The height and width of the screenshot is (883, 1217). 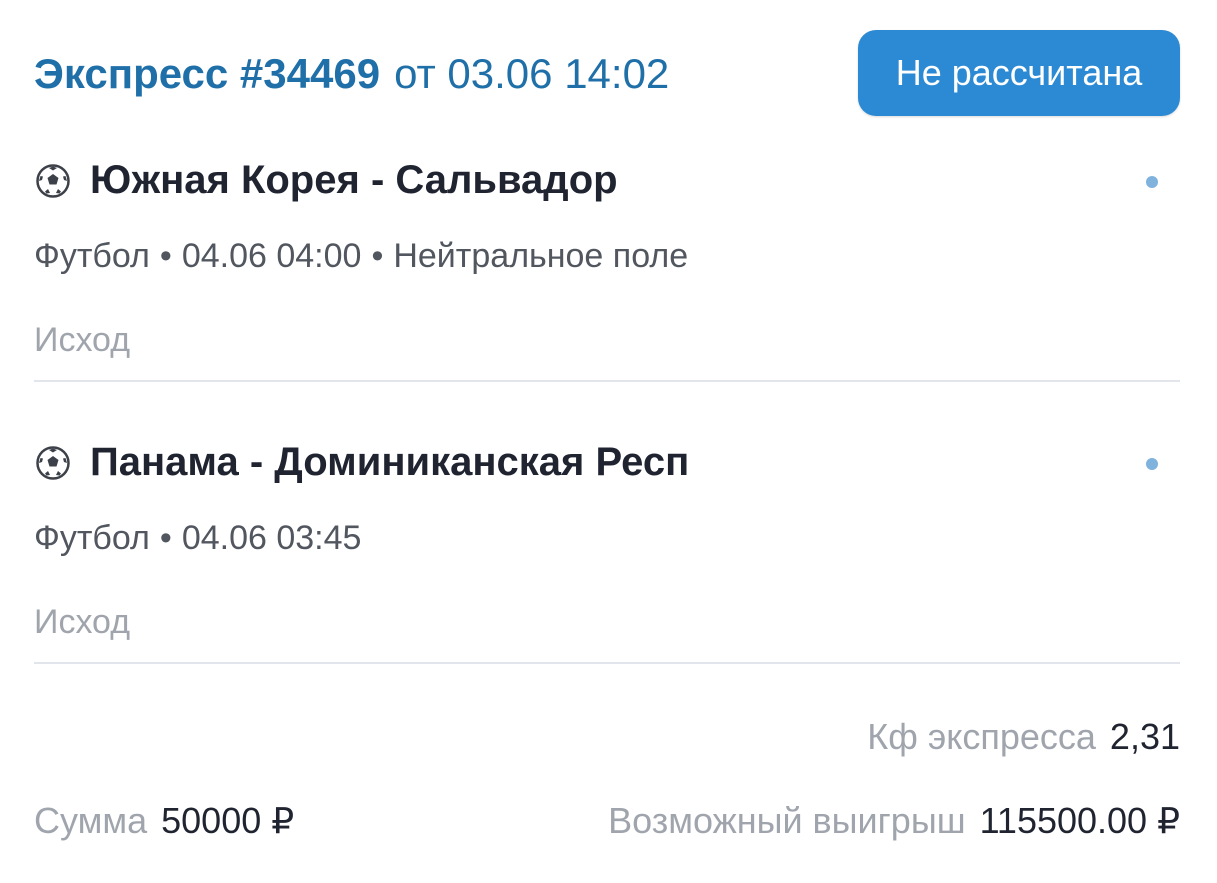 What do you see at coordinates (1144, 736) in the screenshot?
I see `coef-value: 2,31` at bounding box center [1144, 736].